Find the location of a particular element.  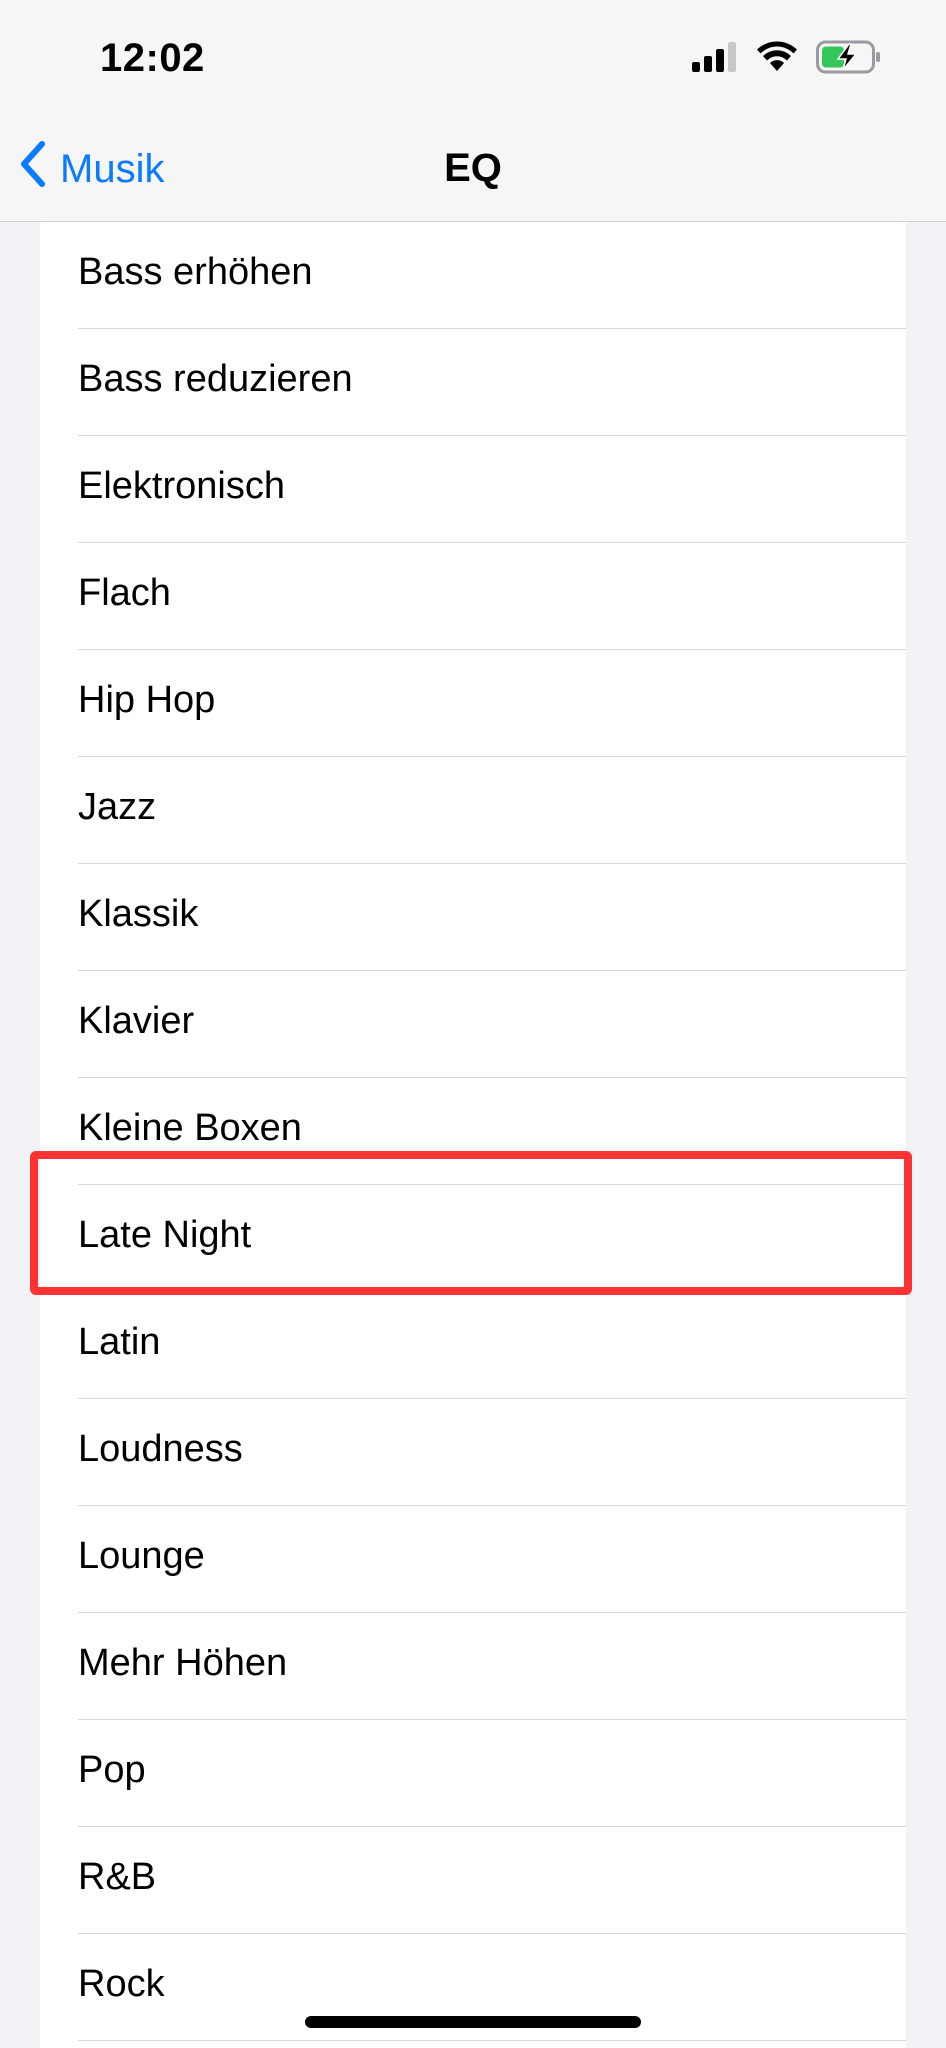

list-item-loudness: Loudness is located at coordinates (473, 1452).